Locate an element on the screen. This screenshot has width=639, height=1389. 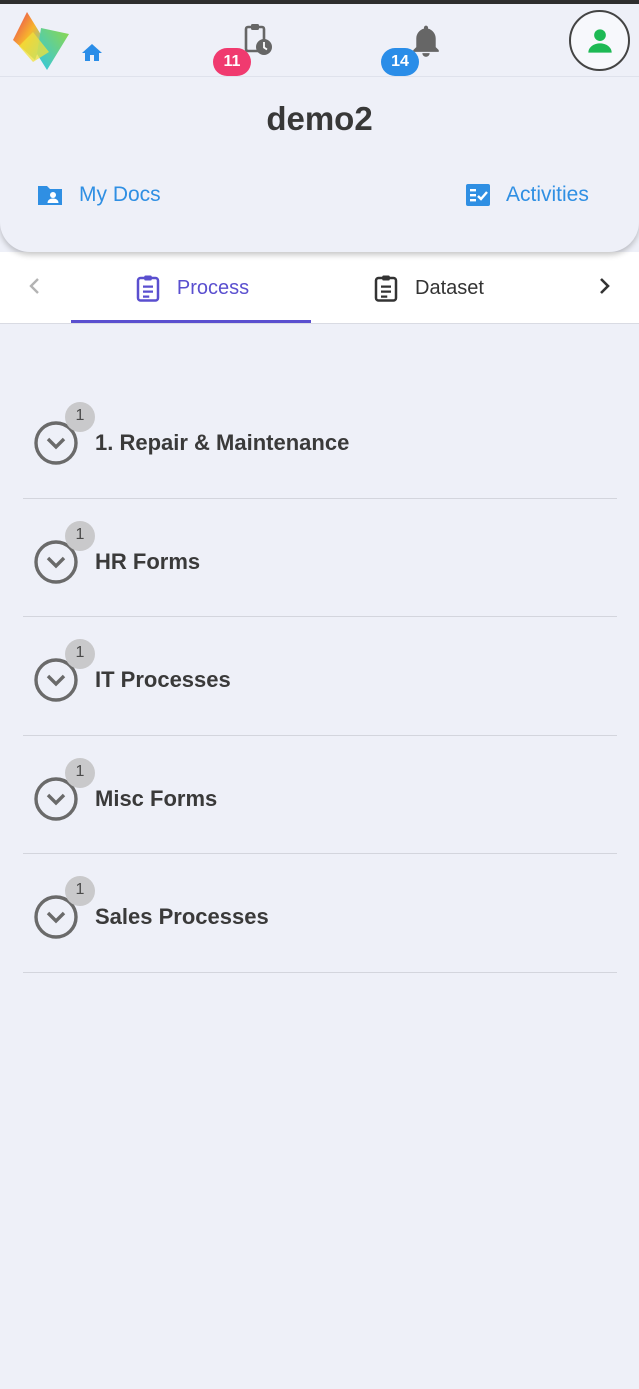
tab-process: Process is located at coordinates (191, 288).